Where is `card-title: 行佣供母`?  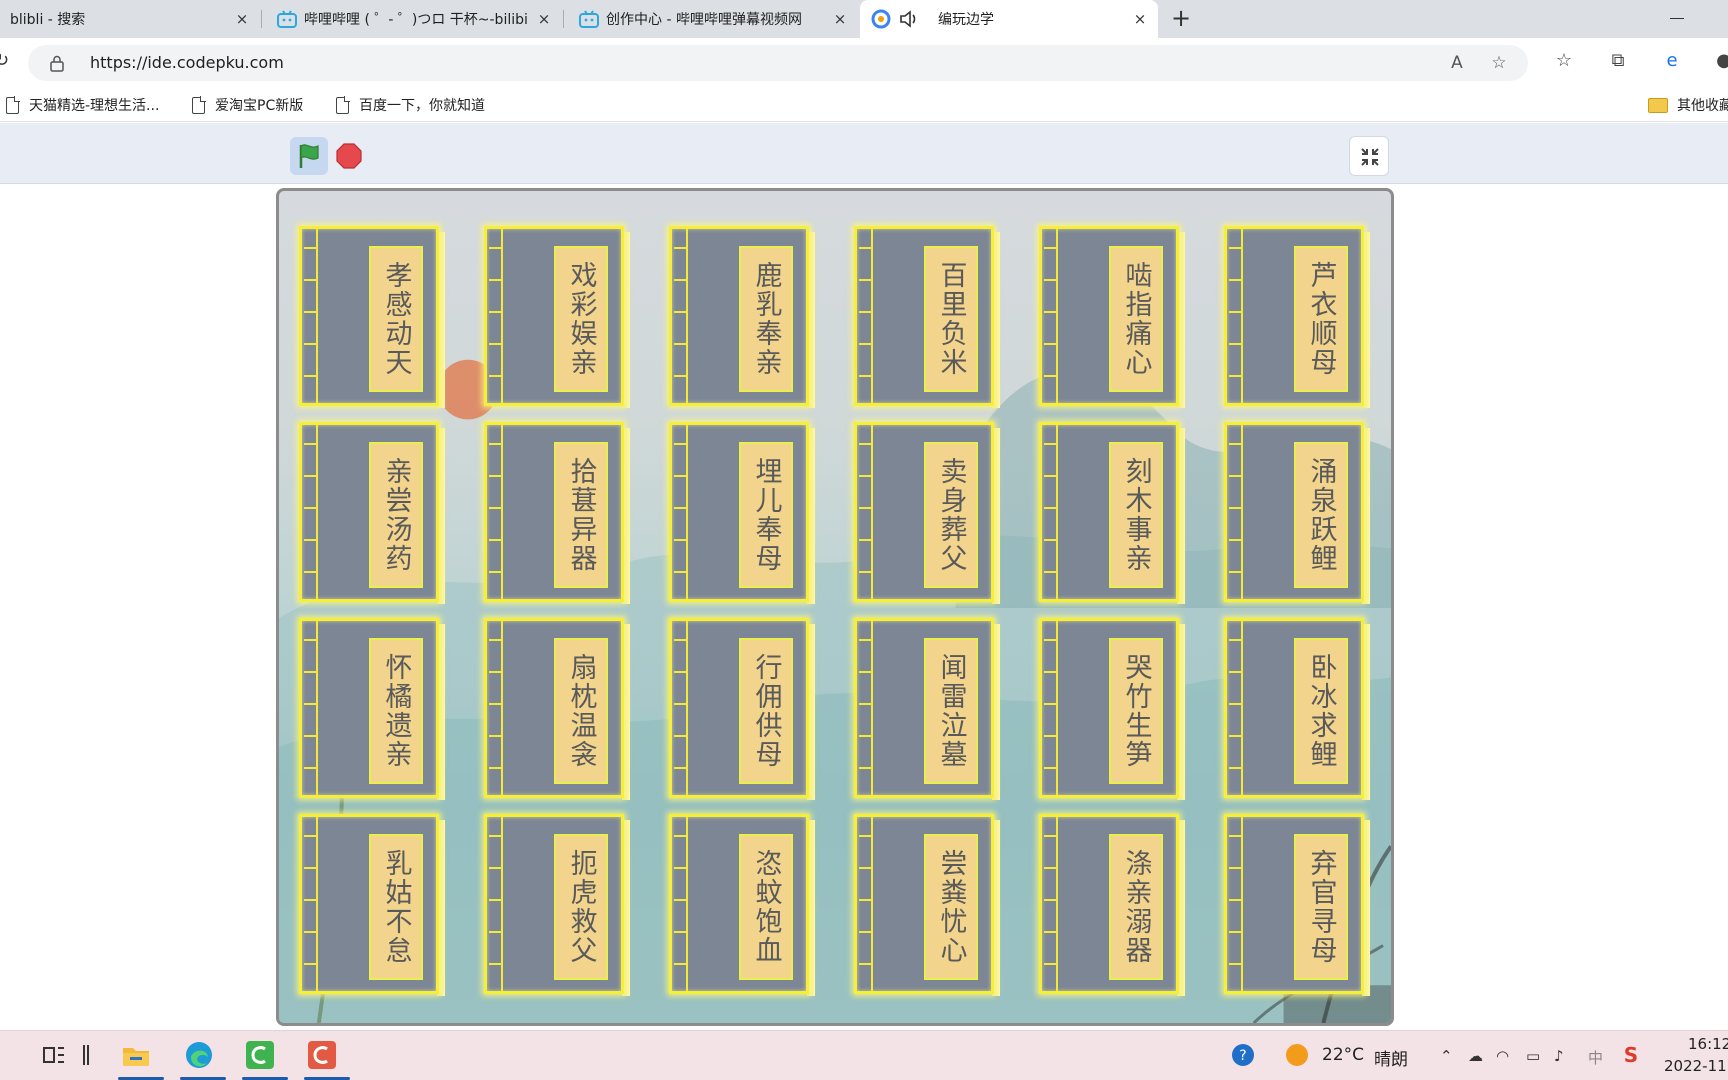 card-title: 行佣供母 is located at coordinates (766, 711).